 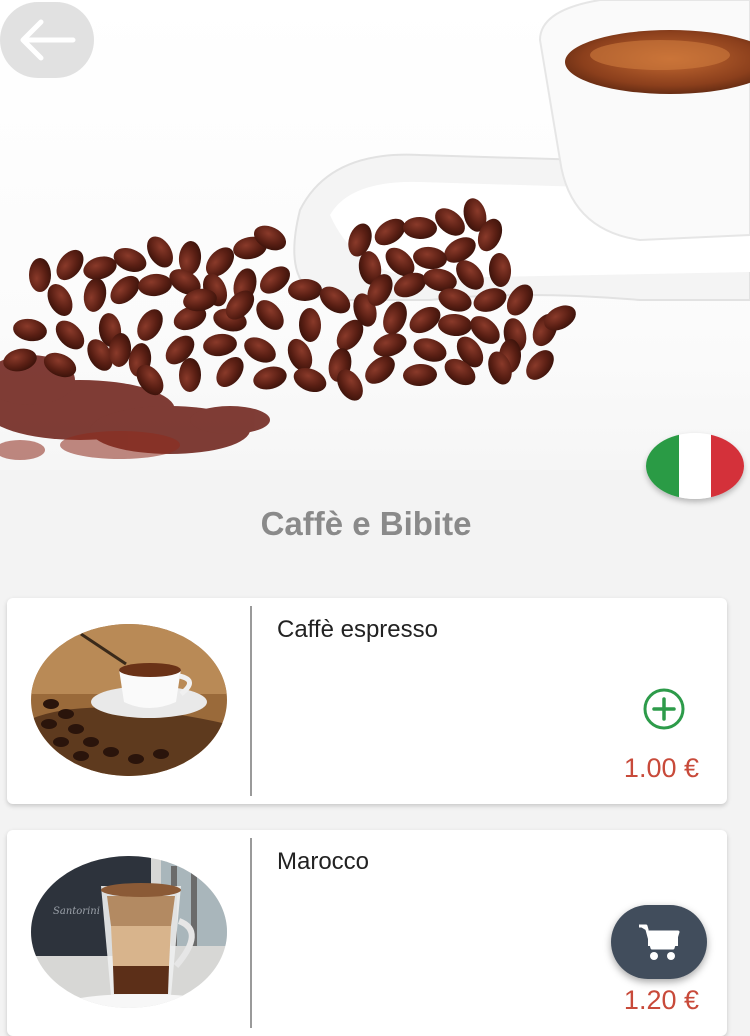 I want to click on add-to-cart-button, so click(x=664, y=709).